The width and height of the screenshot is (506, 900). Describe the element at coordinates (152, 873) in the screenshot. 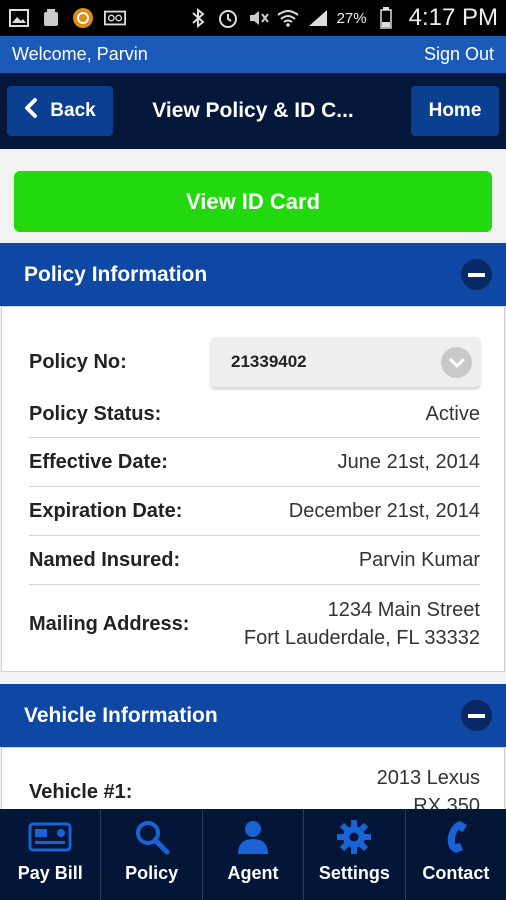

I see `tab-label: Policy` at that location.